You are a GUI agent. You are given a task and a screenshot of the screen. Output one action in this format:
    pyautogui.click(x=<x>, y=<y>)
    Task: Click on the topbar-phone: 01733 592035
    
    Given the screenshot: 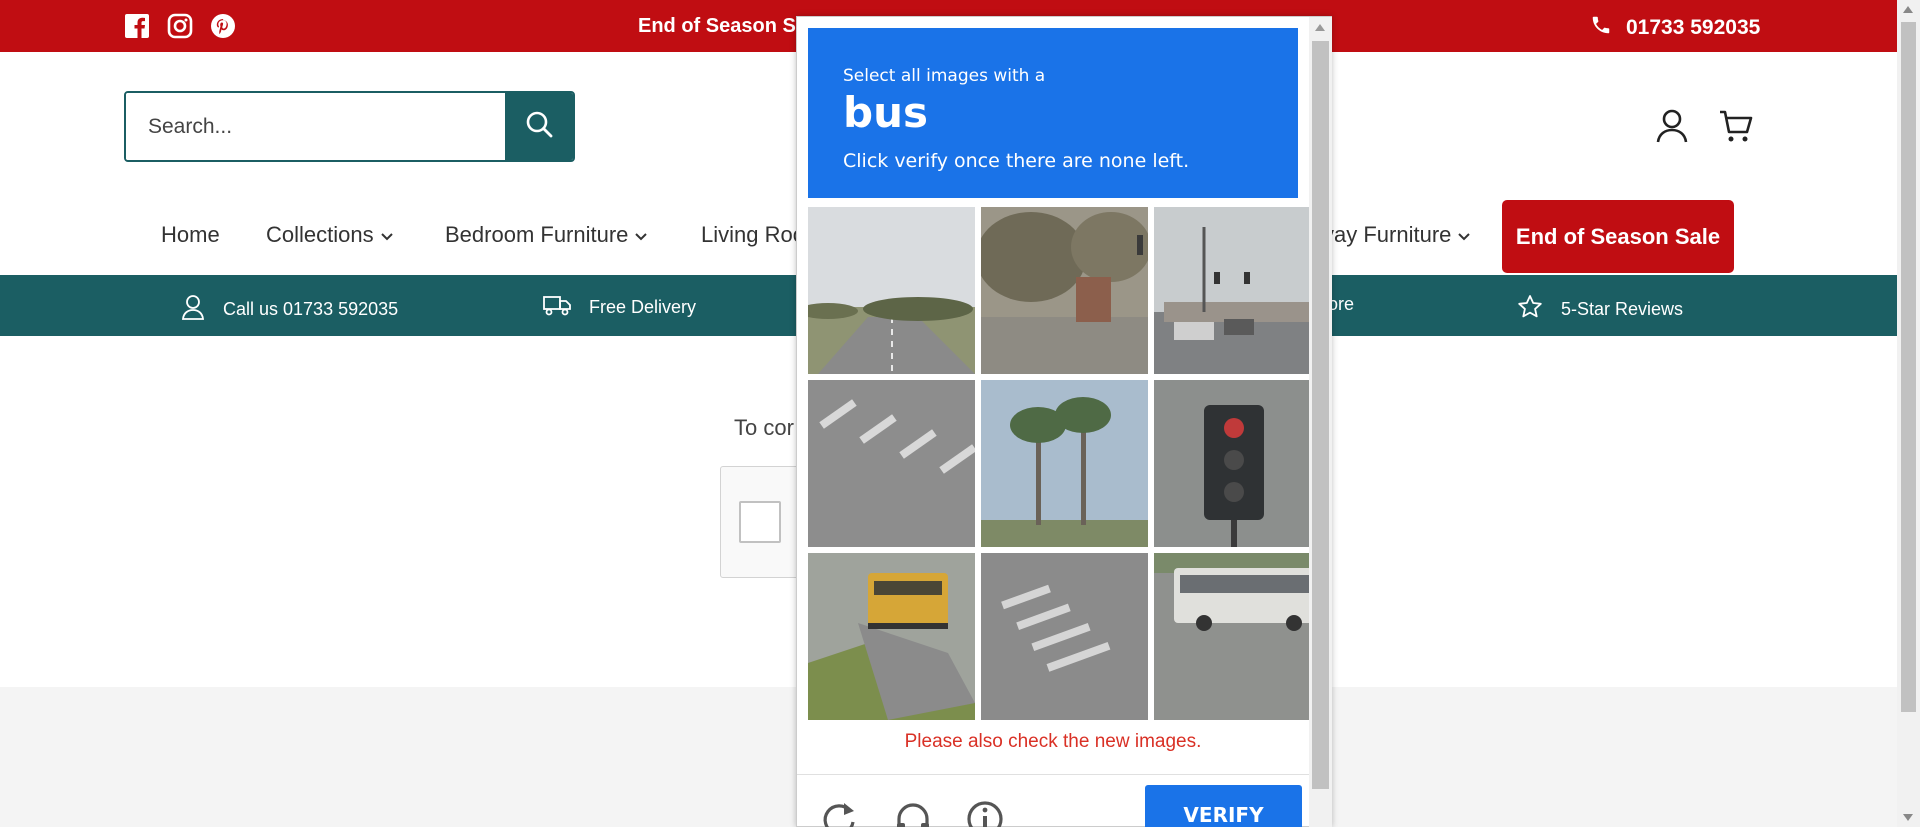 What is the action you would take?
    pyautogui.click(x=1675, y=28)
    